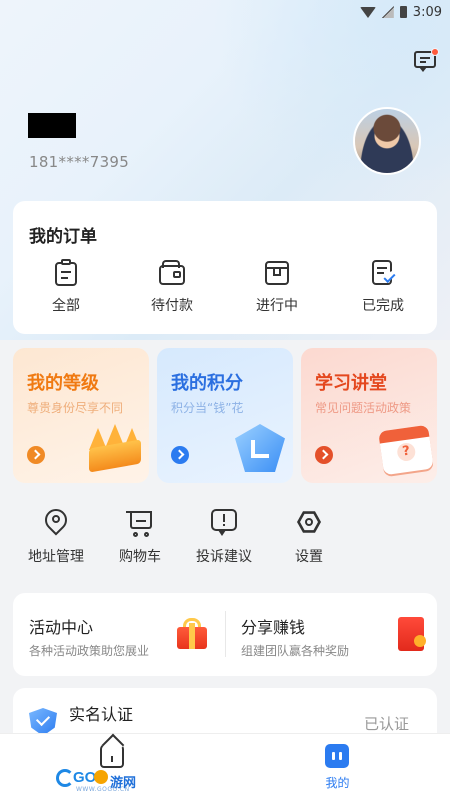 The height and width of the screenshot is (800, 450). I want to click on tool-cart: 购物车, so click(140, 537).